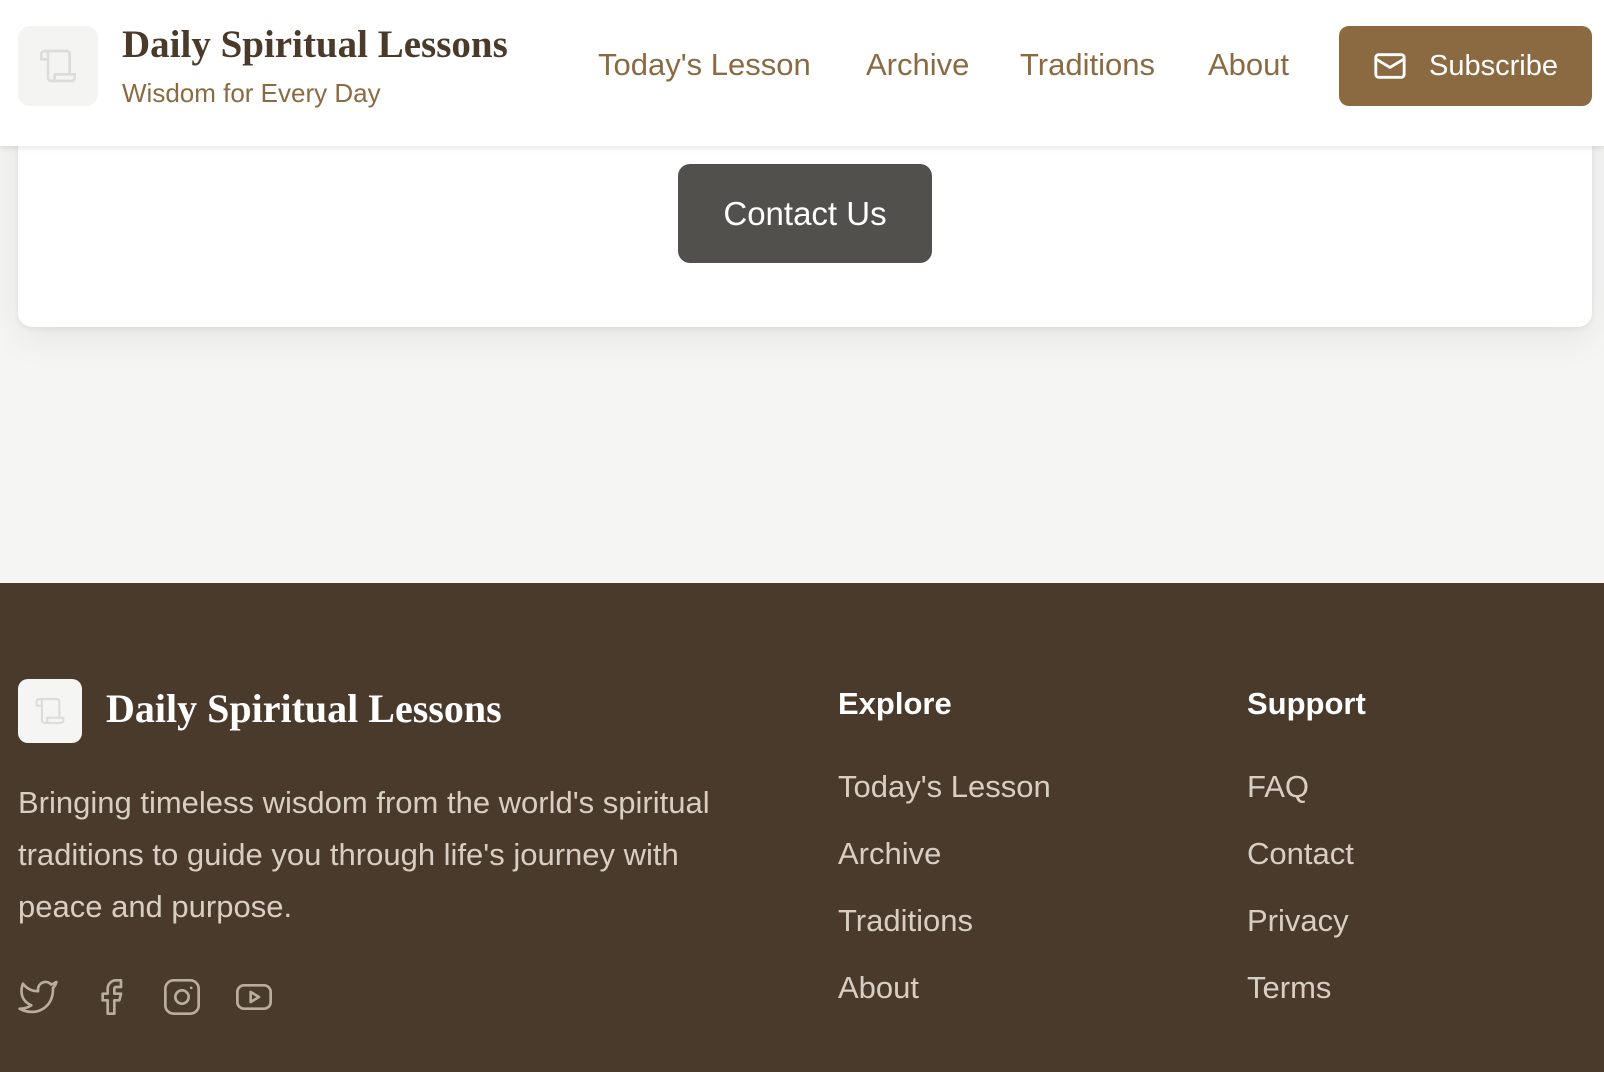  I want to click on mail-icon, so click(1390, 66).